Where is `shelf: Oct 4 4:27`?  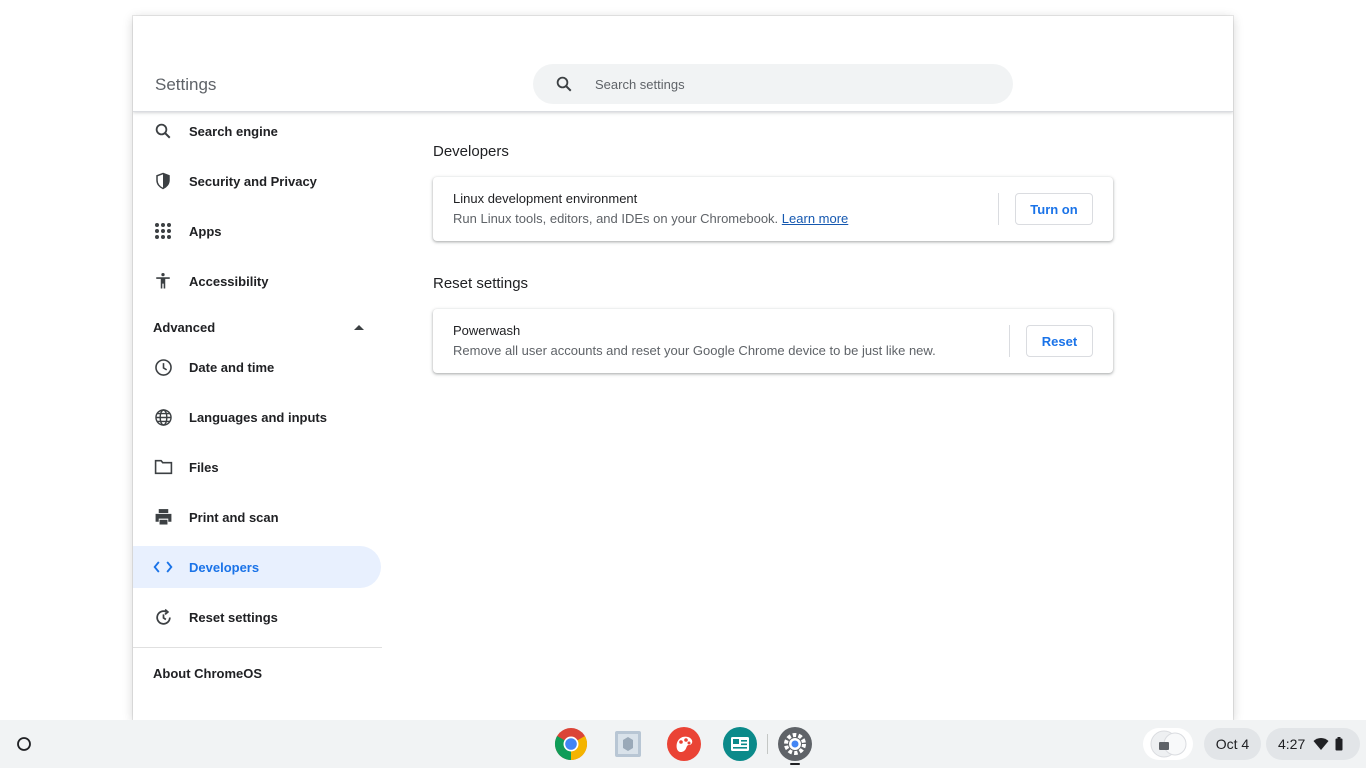 shelf: Oct 4 4:27 is located at coordinates (683, 744).